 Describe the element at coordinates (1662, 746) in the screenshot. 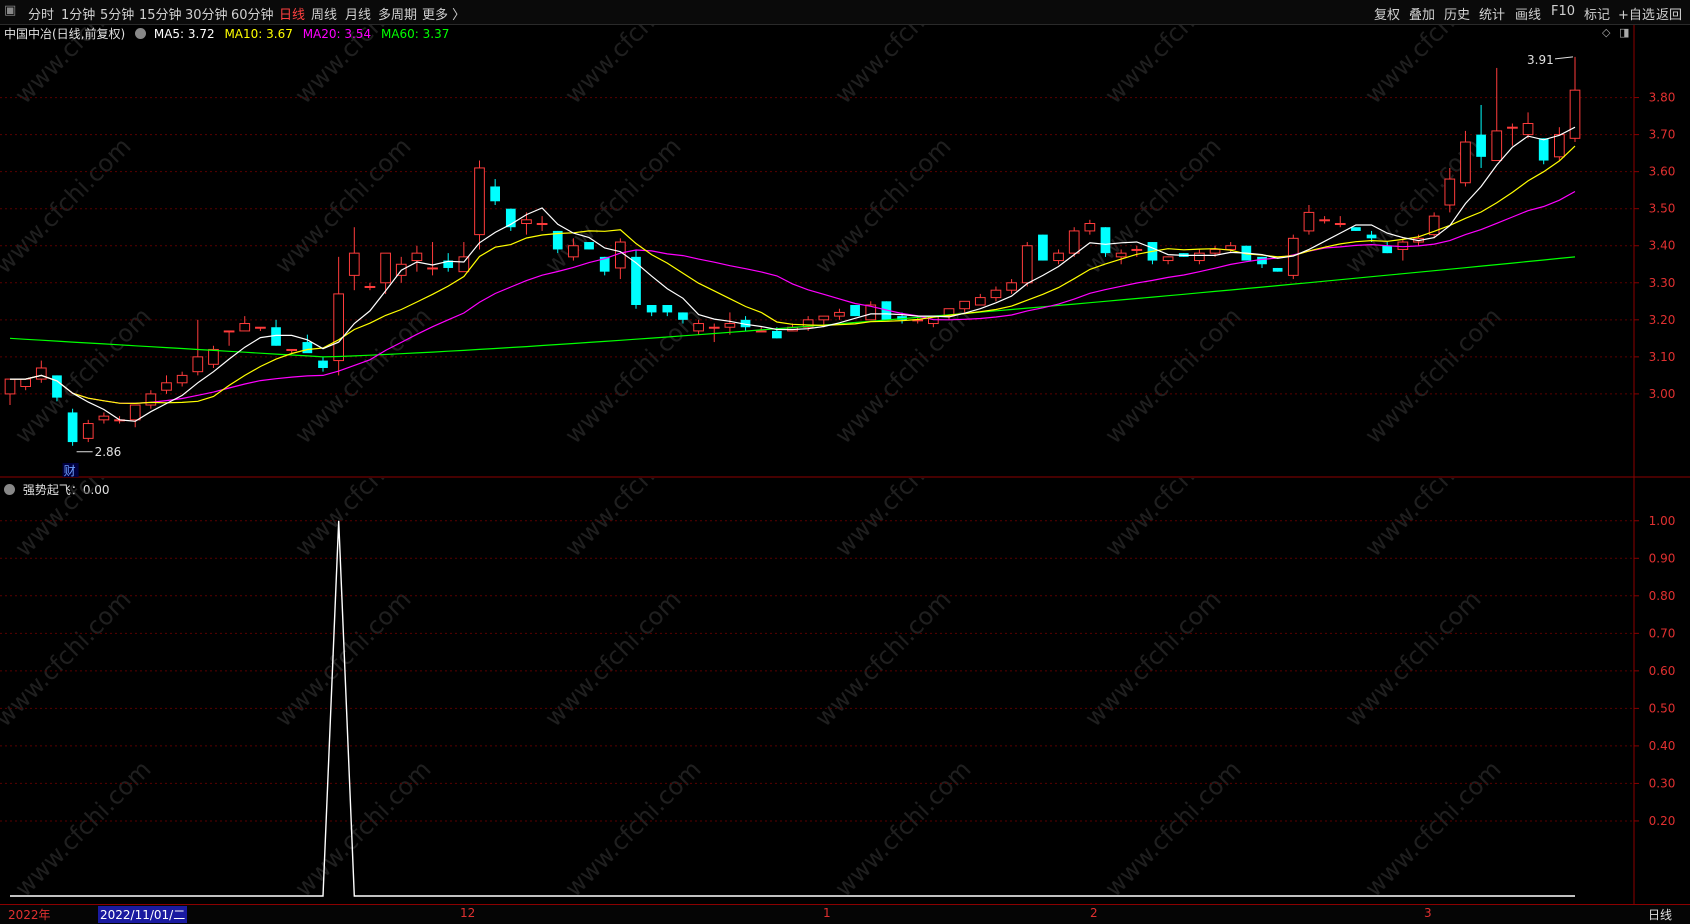

I see `indicator-tick-label: 0.40` at that location.